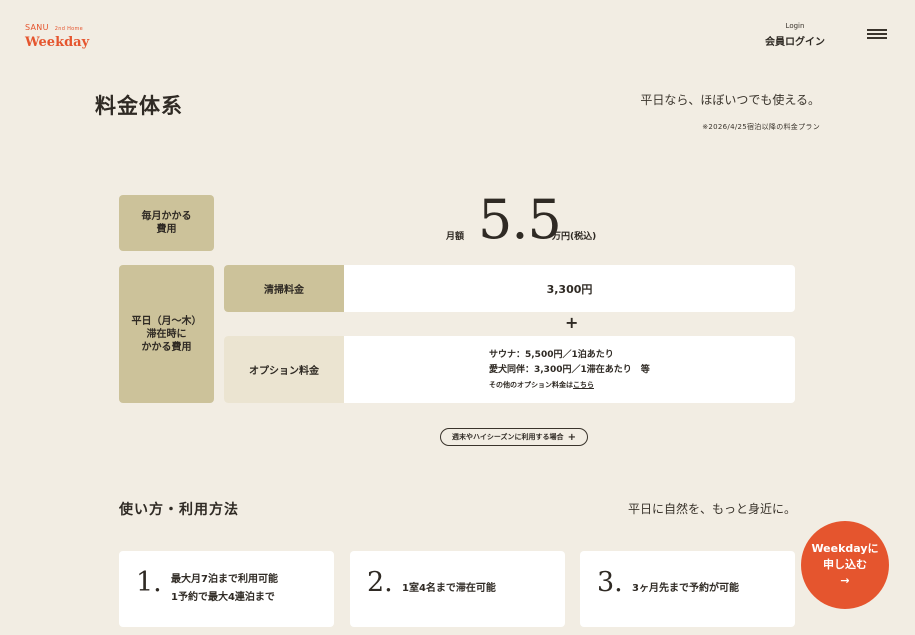  What do you see at coordinates (795, 35) in the screenshot?
I see `member-login-link: Login 会員ログイン` at bounding box center [795, 35].